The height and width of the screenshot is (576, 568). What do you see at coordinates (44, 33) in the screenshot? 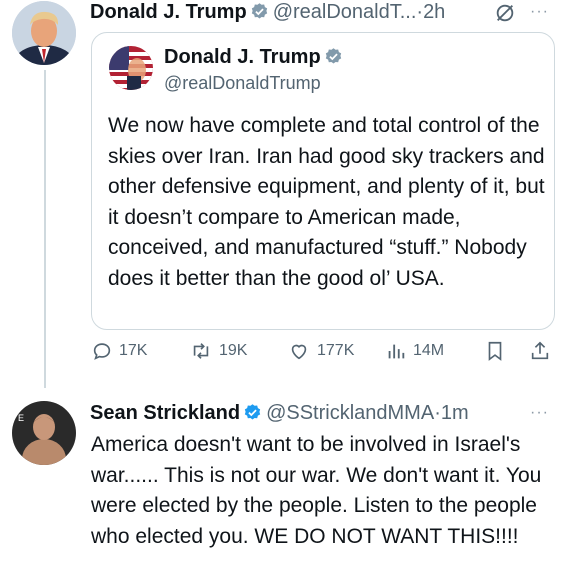
I see `avatar` at bounding box center [44, 33].